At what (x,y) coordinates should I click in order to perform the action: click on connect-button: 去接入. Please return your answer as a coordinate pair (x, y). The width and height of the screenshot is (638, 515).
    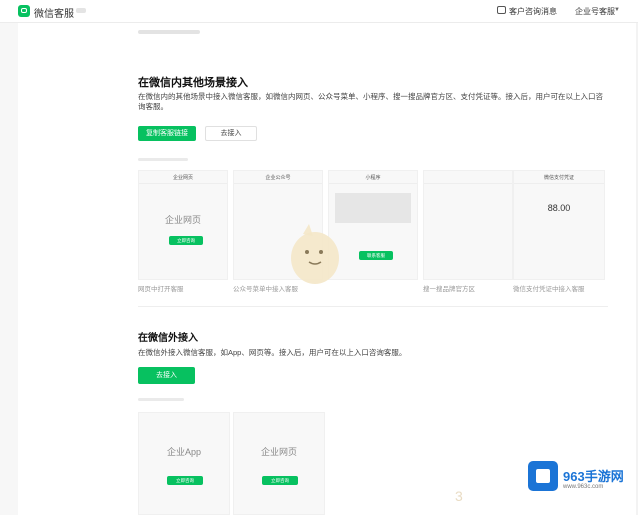
    Looking at the image, I should click on (231, 133).